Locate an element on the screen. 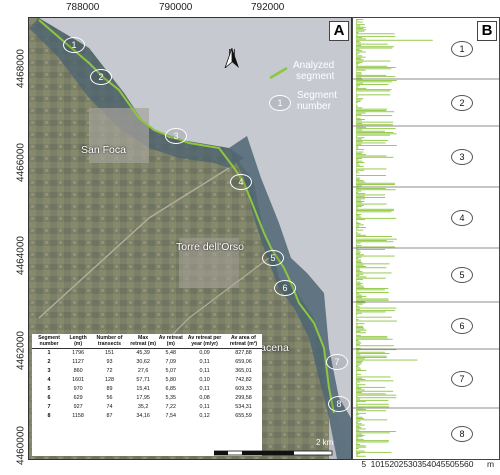 The image size is (500, 475). table-cell: 74 is located at coordinates (109, 407).